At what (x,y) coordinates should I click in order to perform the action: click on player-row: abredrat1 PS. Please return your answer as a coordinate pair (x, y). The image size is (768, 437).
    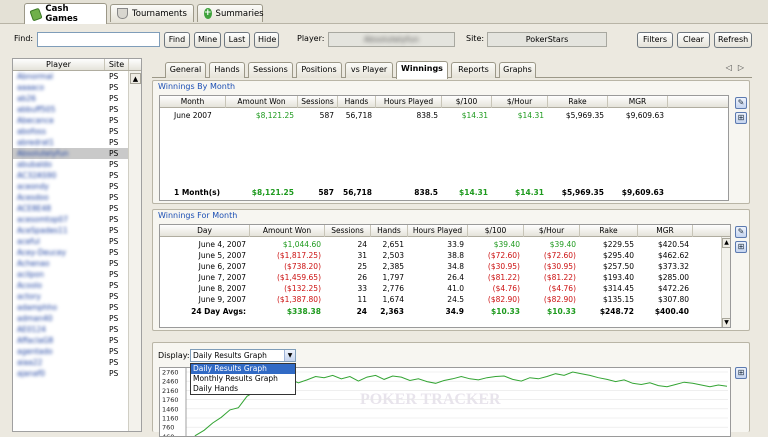
    Looking at the image, I should click on (77, 142).